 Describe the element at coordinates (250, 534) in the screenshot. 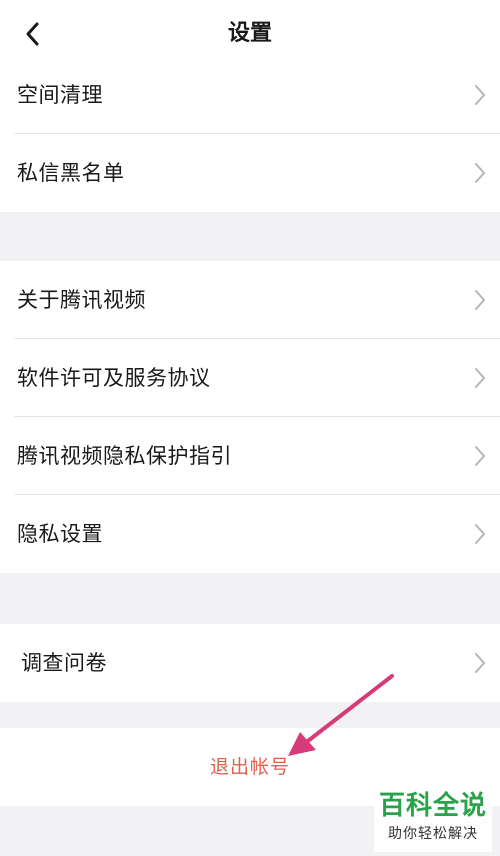

I see `settings-item-privacy-settings: 隐私设置` at that location.